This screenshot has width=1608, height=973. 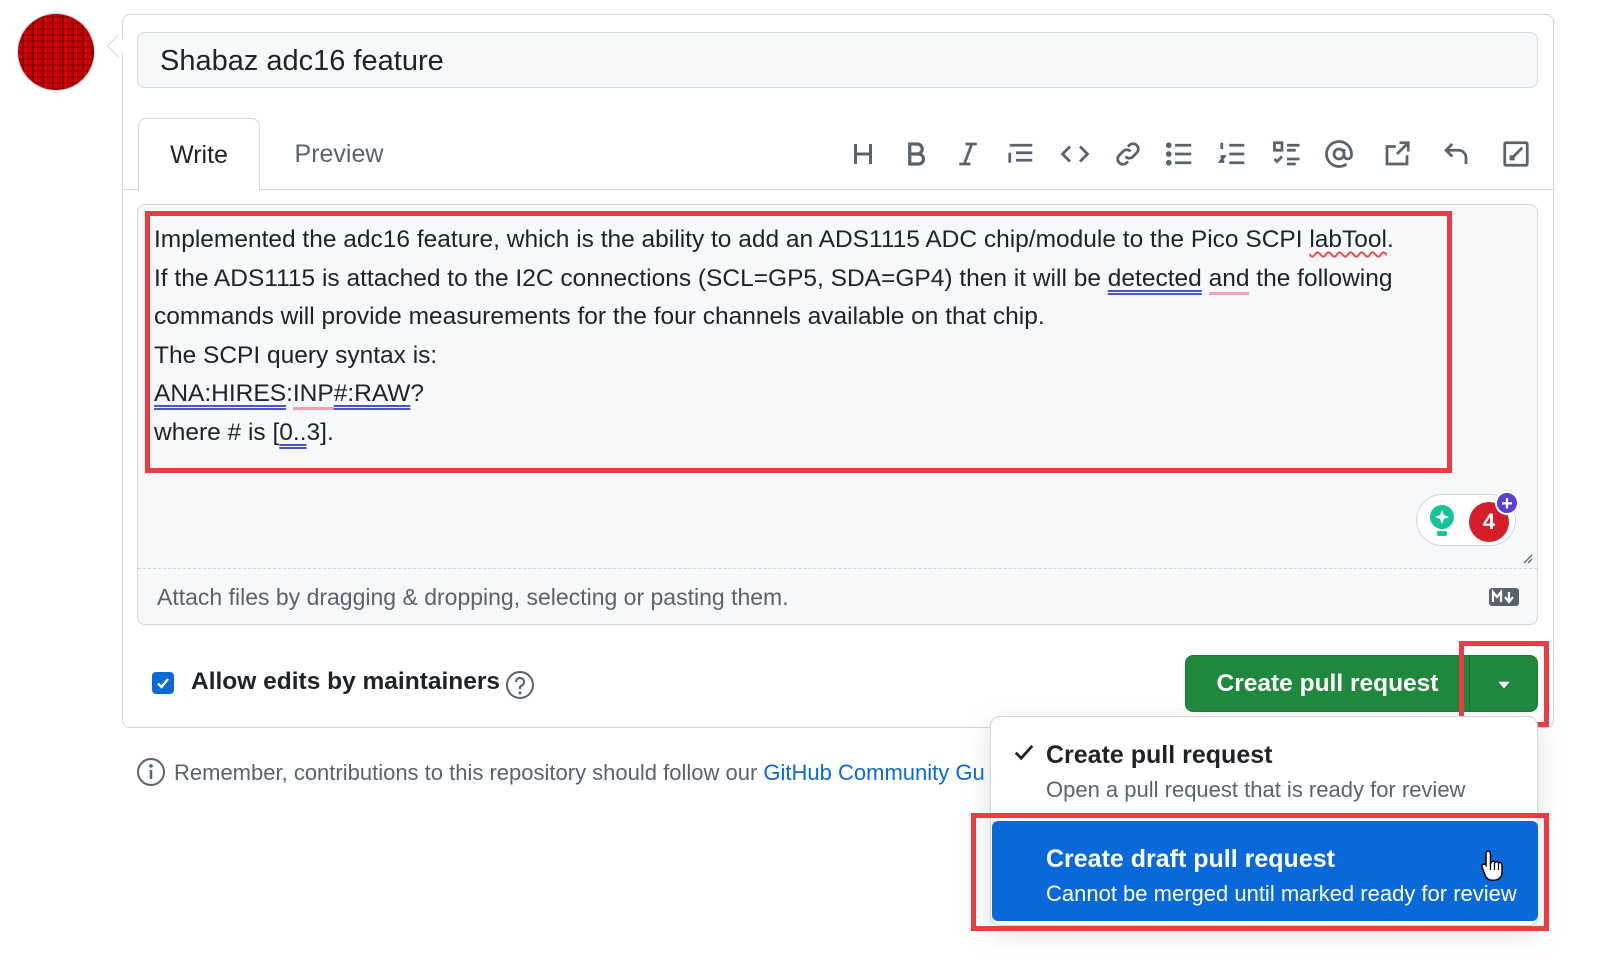 What do you see at coordinates (1507, 503) in the screenshot?
I see `grammar-plus-badge: +` at bounding box center [1507, 503].